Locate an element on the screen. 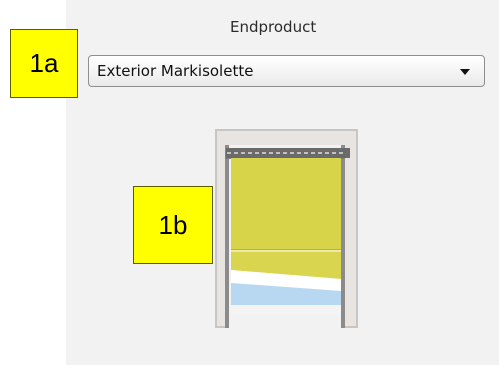 Image resolution: width=499 pixels, height=365 pixels. callout-1a: 1a is located at coordinates (44, 63).